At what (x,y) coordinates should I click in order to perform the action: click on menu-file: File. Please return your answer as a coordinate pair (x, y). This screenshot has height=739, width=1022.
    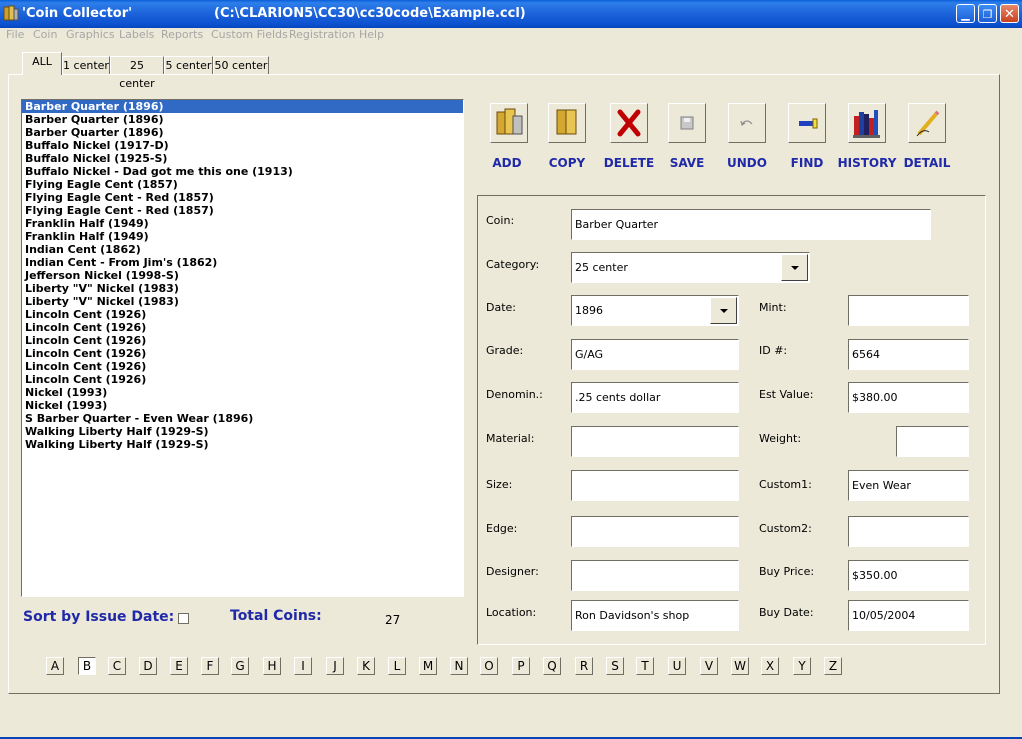
    Looking at the image, I should click on (15, 34).